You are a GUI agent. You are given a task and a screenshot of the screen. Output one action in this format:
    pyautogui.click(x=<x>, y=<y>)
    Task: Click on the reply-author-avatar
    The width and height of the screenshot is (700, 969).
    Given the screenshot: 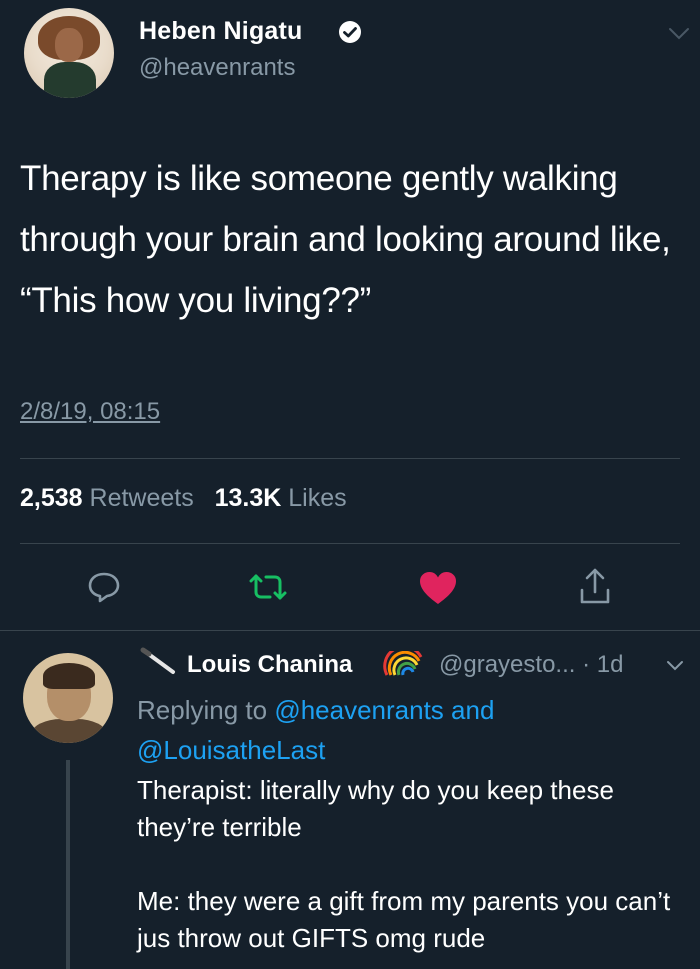 What is the action you would take?
    pyautogui.click(x=68, y=698)
    